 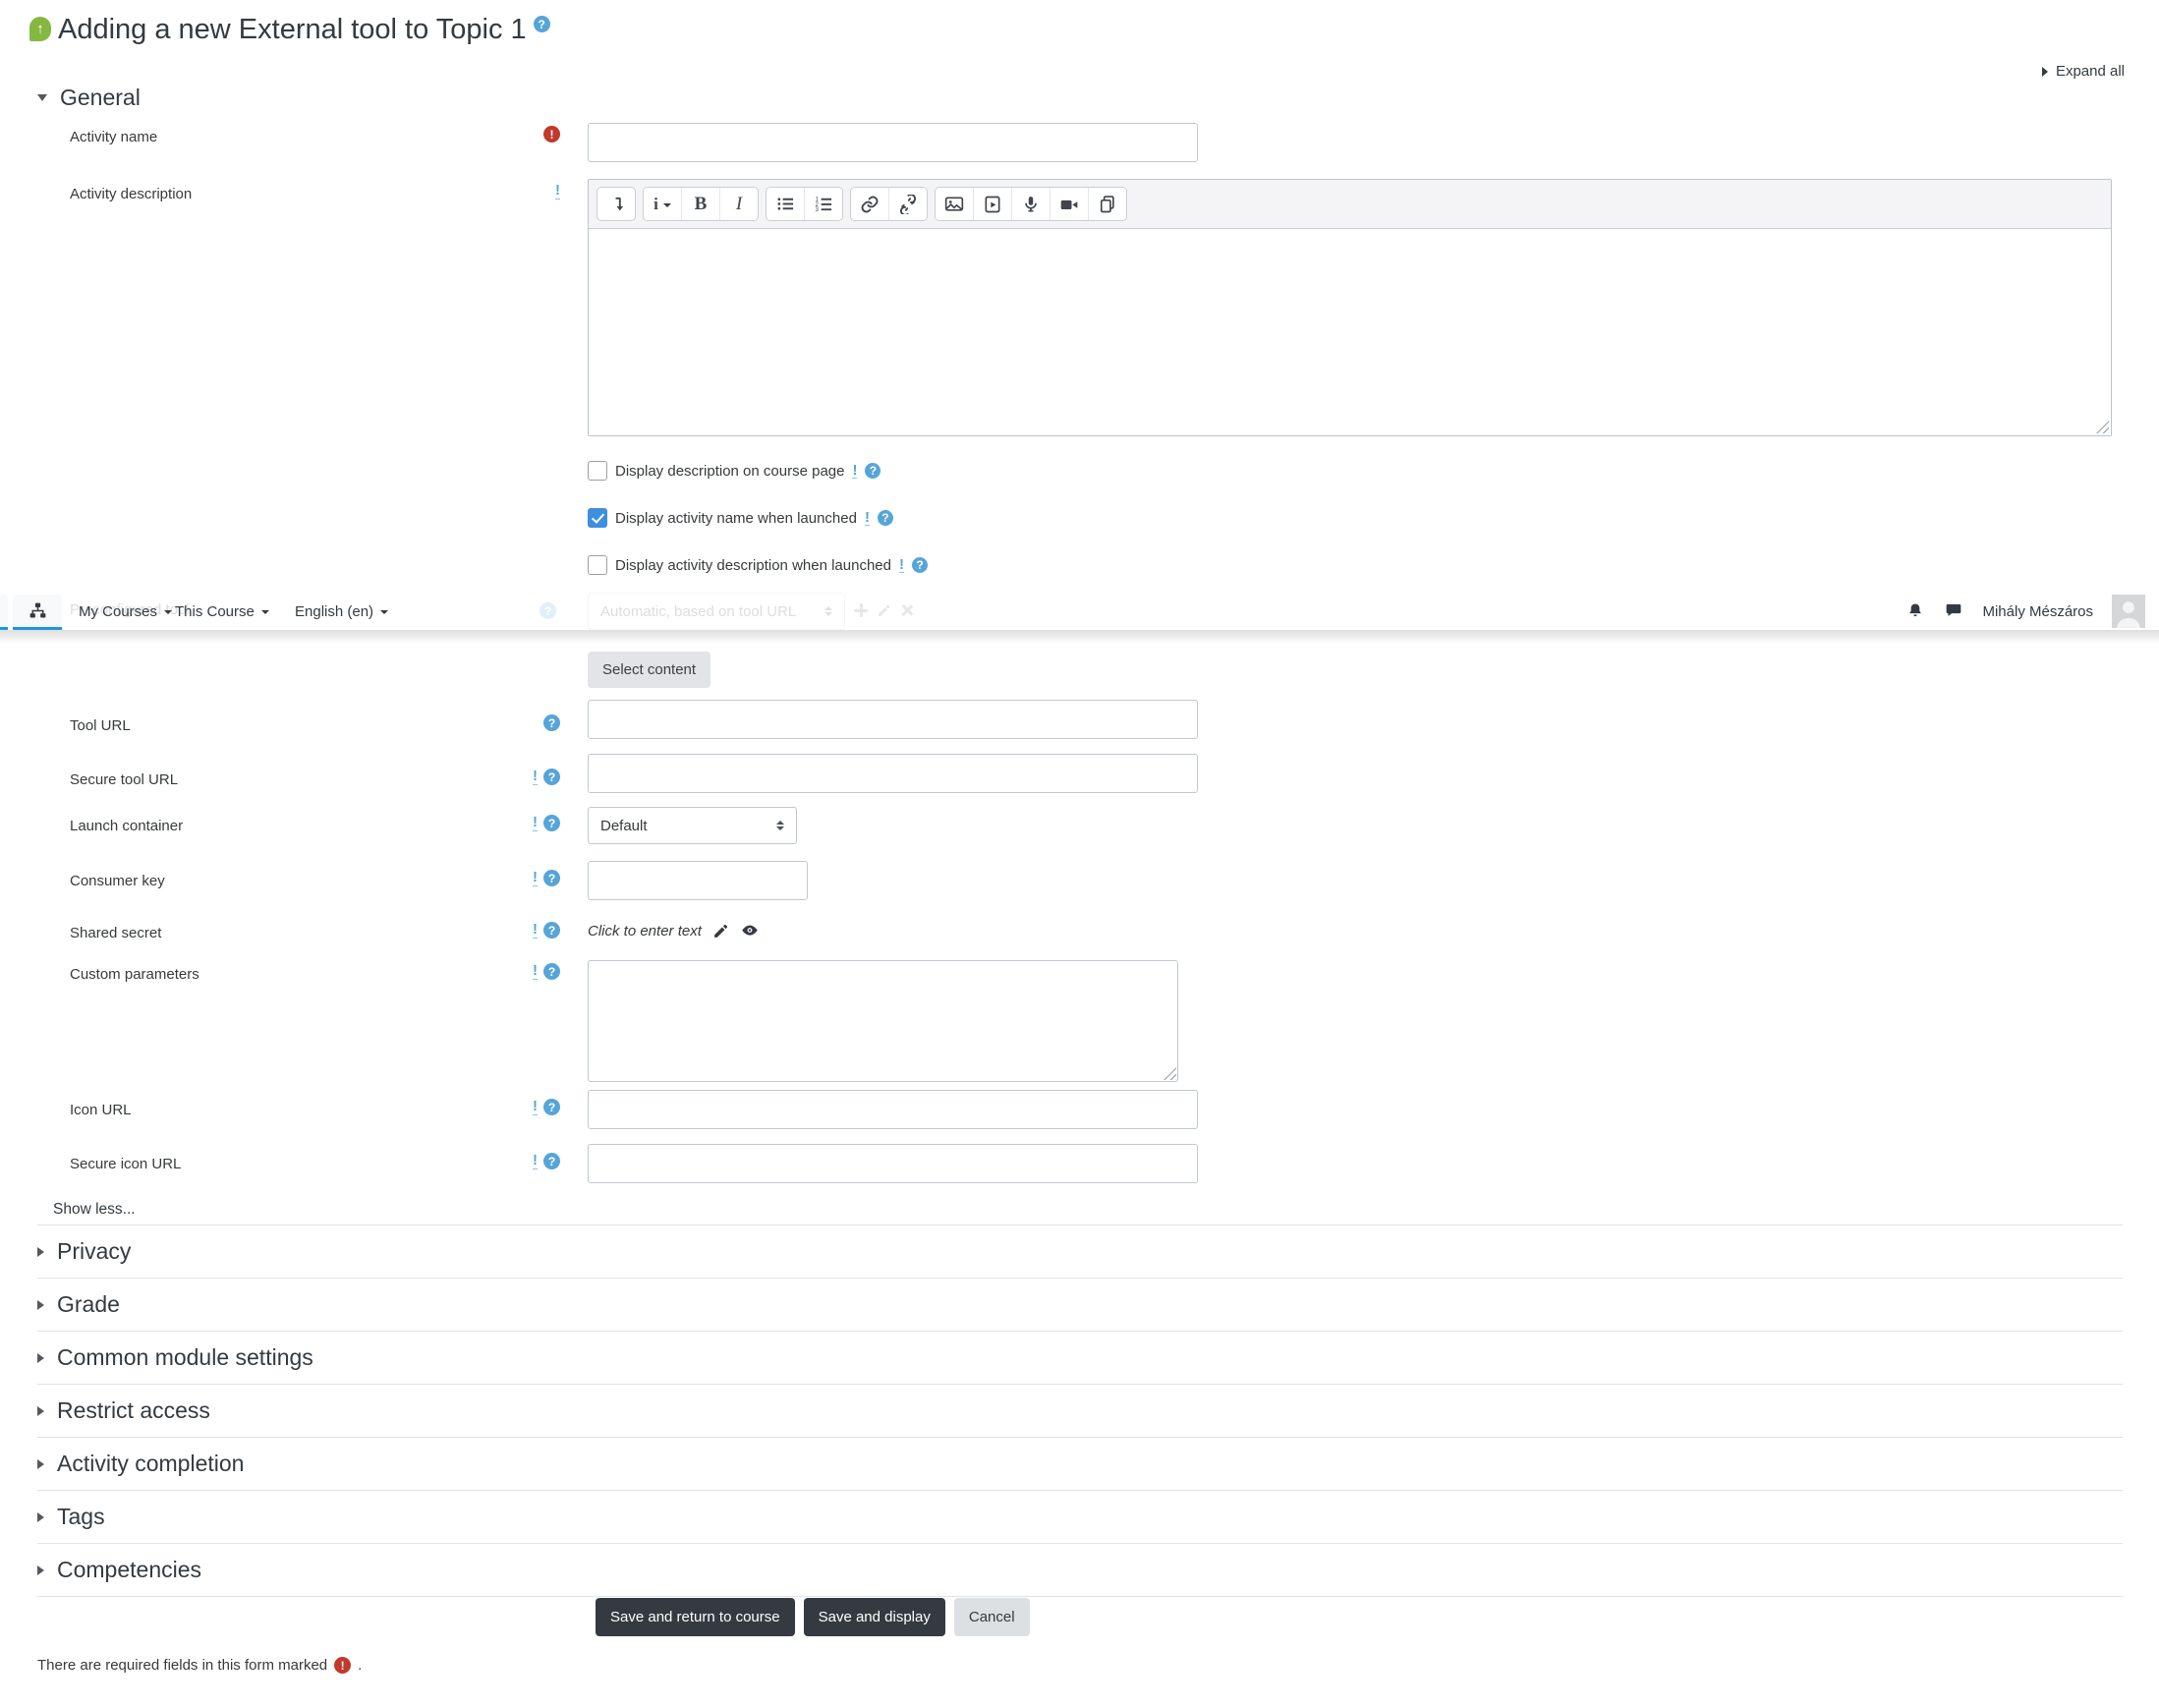 I want to click on nav-this-course: This Course, so click(x=222, y=611).